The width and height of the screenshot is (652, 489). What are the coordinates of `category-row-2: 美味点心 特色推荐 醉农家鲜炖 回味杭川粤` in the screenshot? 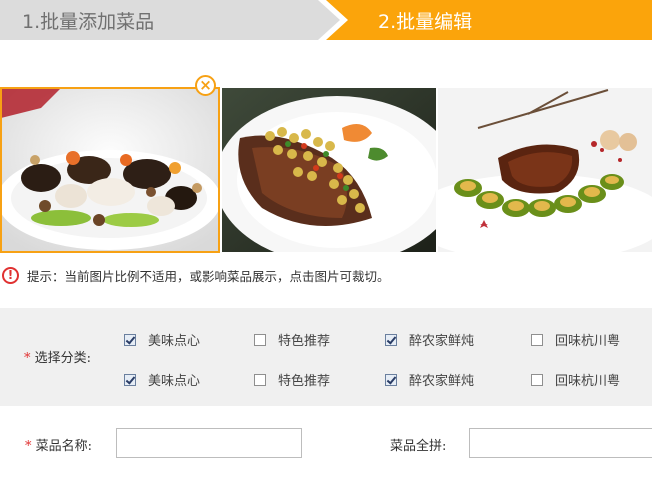 It's located at (326, 380).